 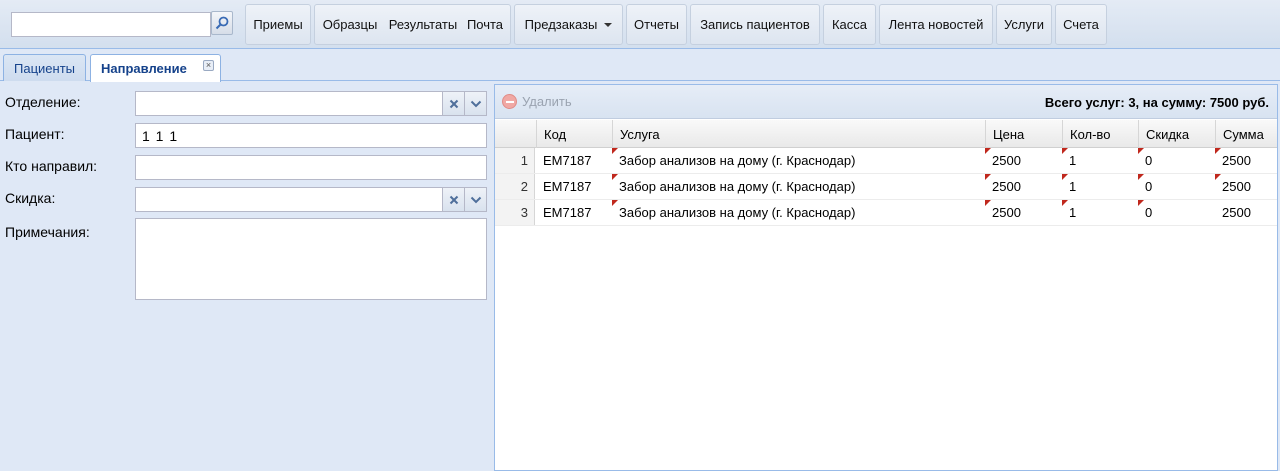 I want to click on row-number: 2, so click(x=515, y=186).